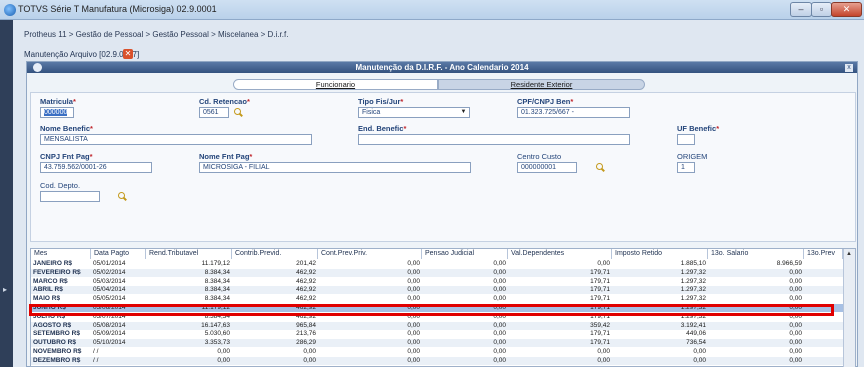 This screenshot has height=367, width=864. I want to click on row-value-cell: 05/09/2014, so click(118, 334).